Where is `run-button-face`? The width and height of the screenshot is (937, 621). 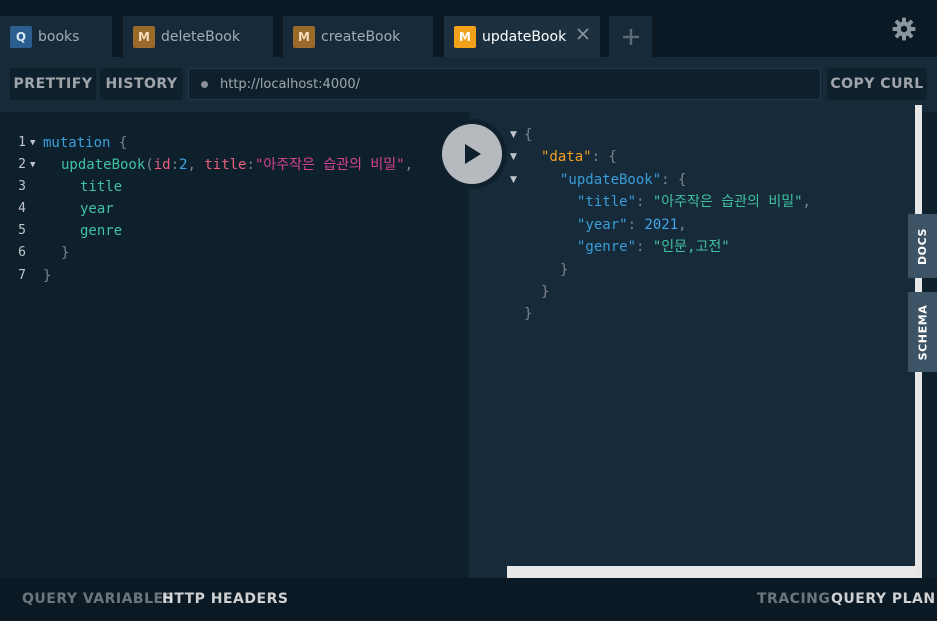 run-button-face is located at coordinates (472, 154).